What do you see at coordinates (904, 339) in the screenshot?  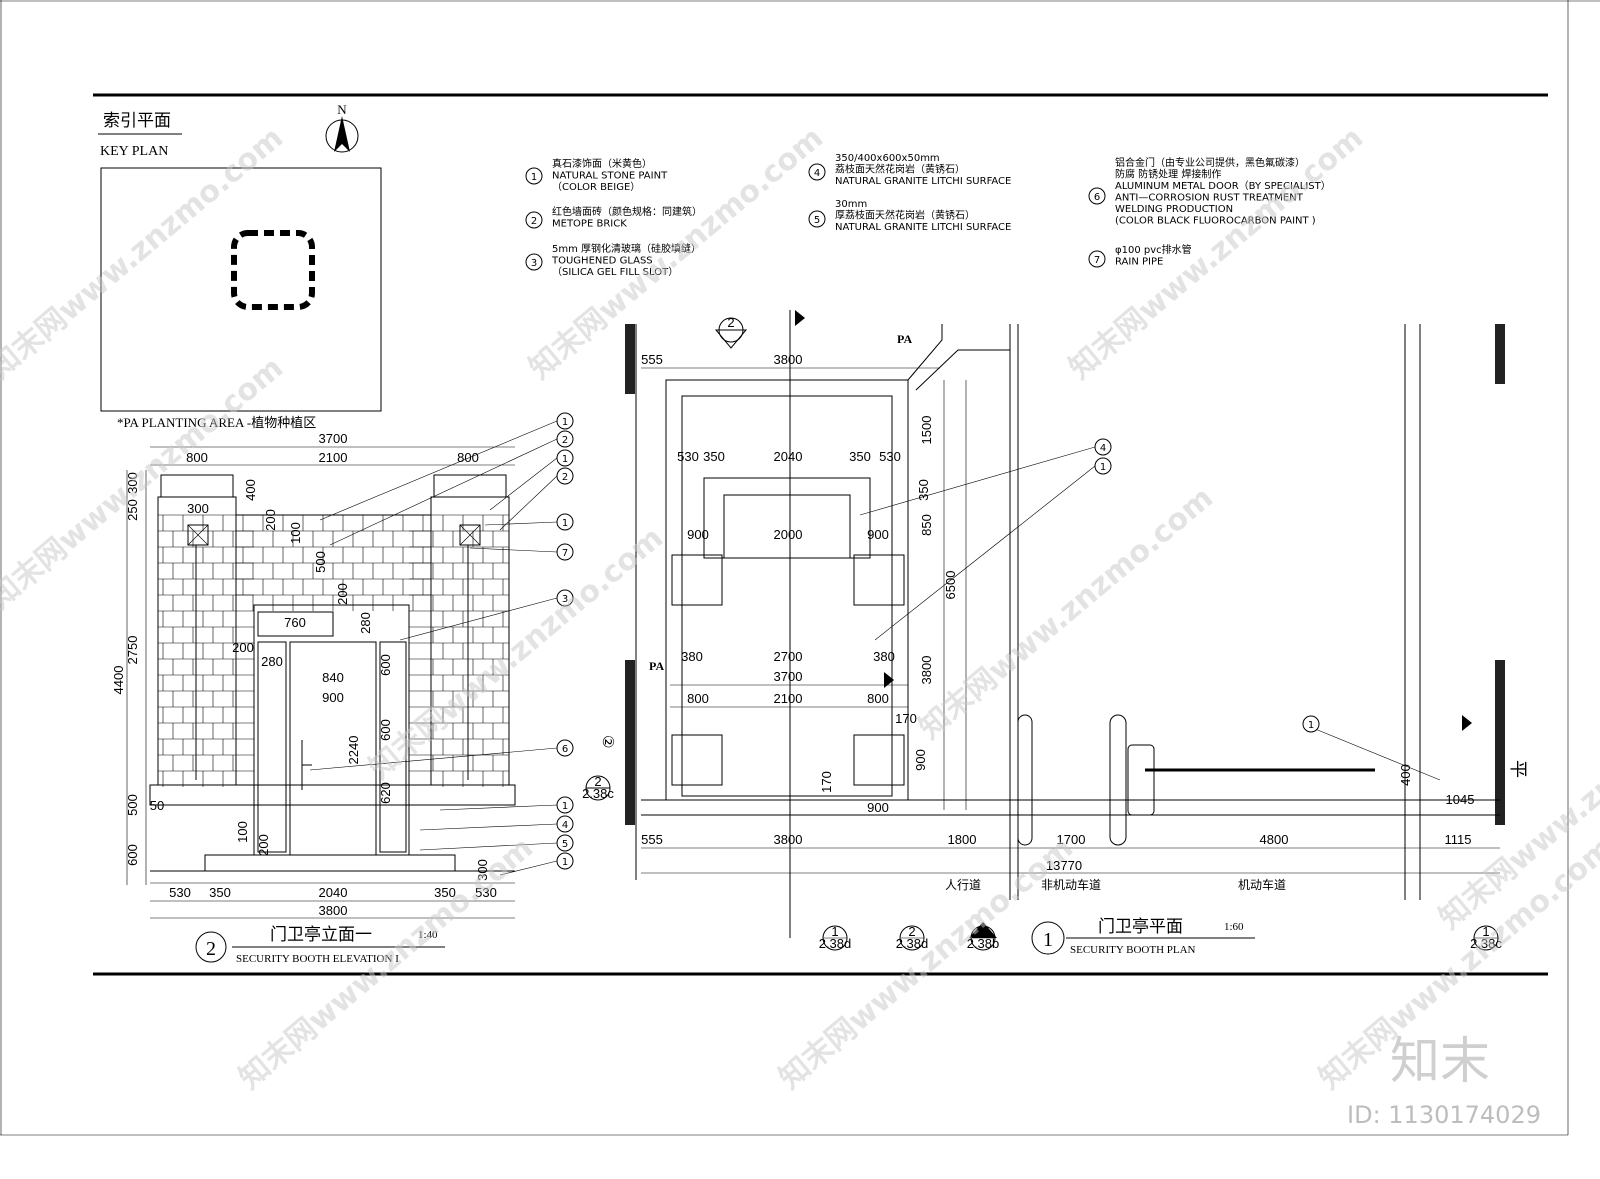 I see `pa-label: PA` at bounding box center [904, 339].